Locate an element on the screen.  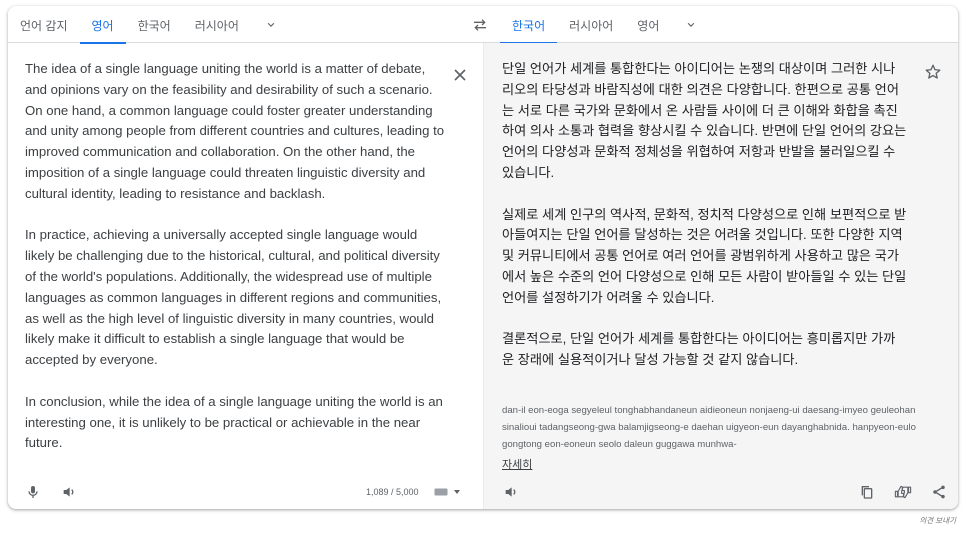
tab-source-russian: 러시아어 is located at coordinates (217, 24).